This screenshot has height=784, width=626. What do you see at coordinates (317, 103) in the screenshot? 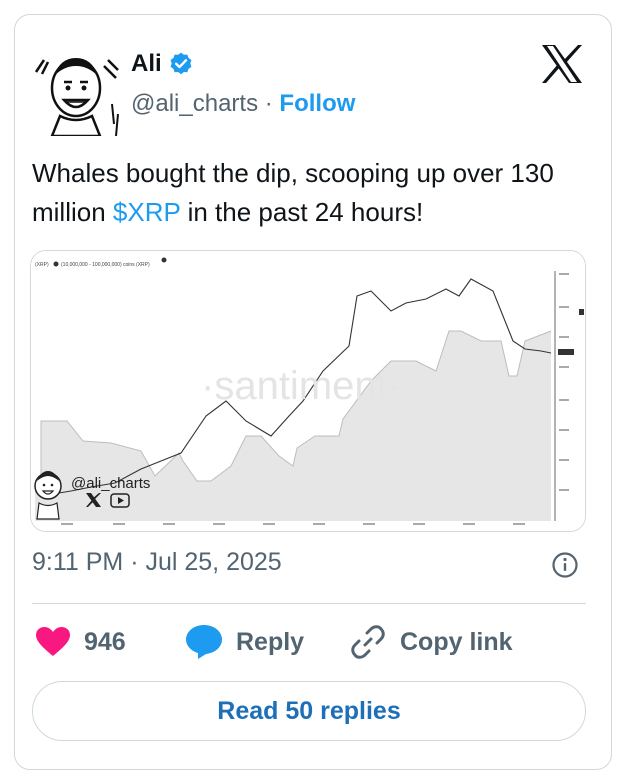
I see `follow-button: Follow` at bounding box center [317, 103].